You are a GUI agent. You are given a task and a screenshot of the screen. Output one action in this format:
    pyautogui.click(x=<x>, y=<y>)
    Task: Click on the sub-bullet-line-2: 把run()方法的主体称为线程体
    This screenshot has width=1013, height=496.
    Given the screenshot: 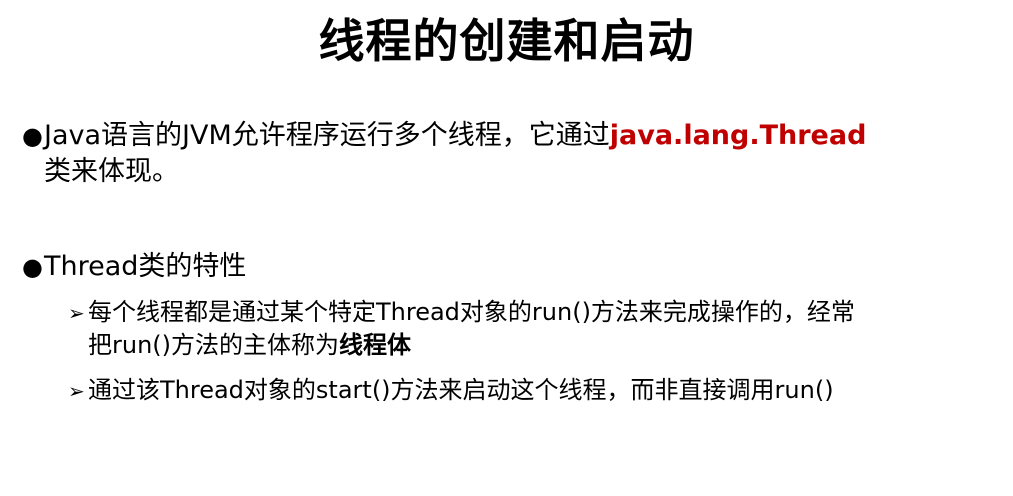 What is the action you would take?
    pyautogui.click(x=533, y=345)
    